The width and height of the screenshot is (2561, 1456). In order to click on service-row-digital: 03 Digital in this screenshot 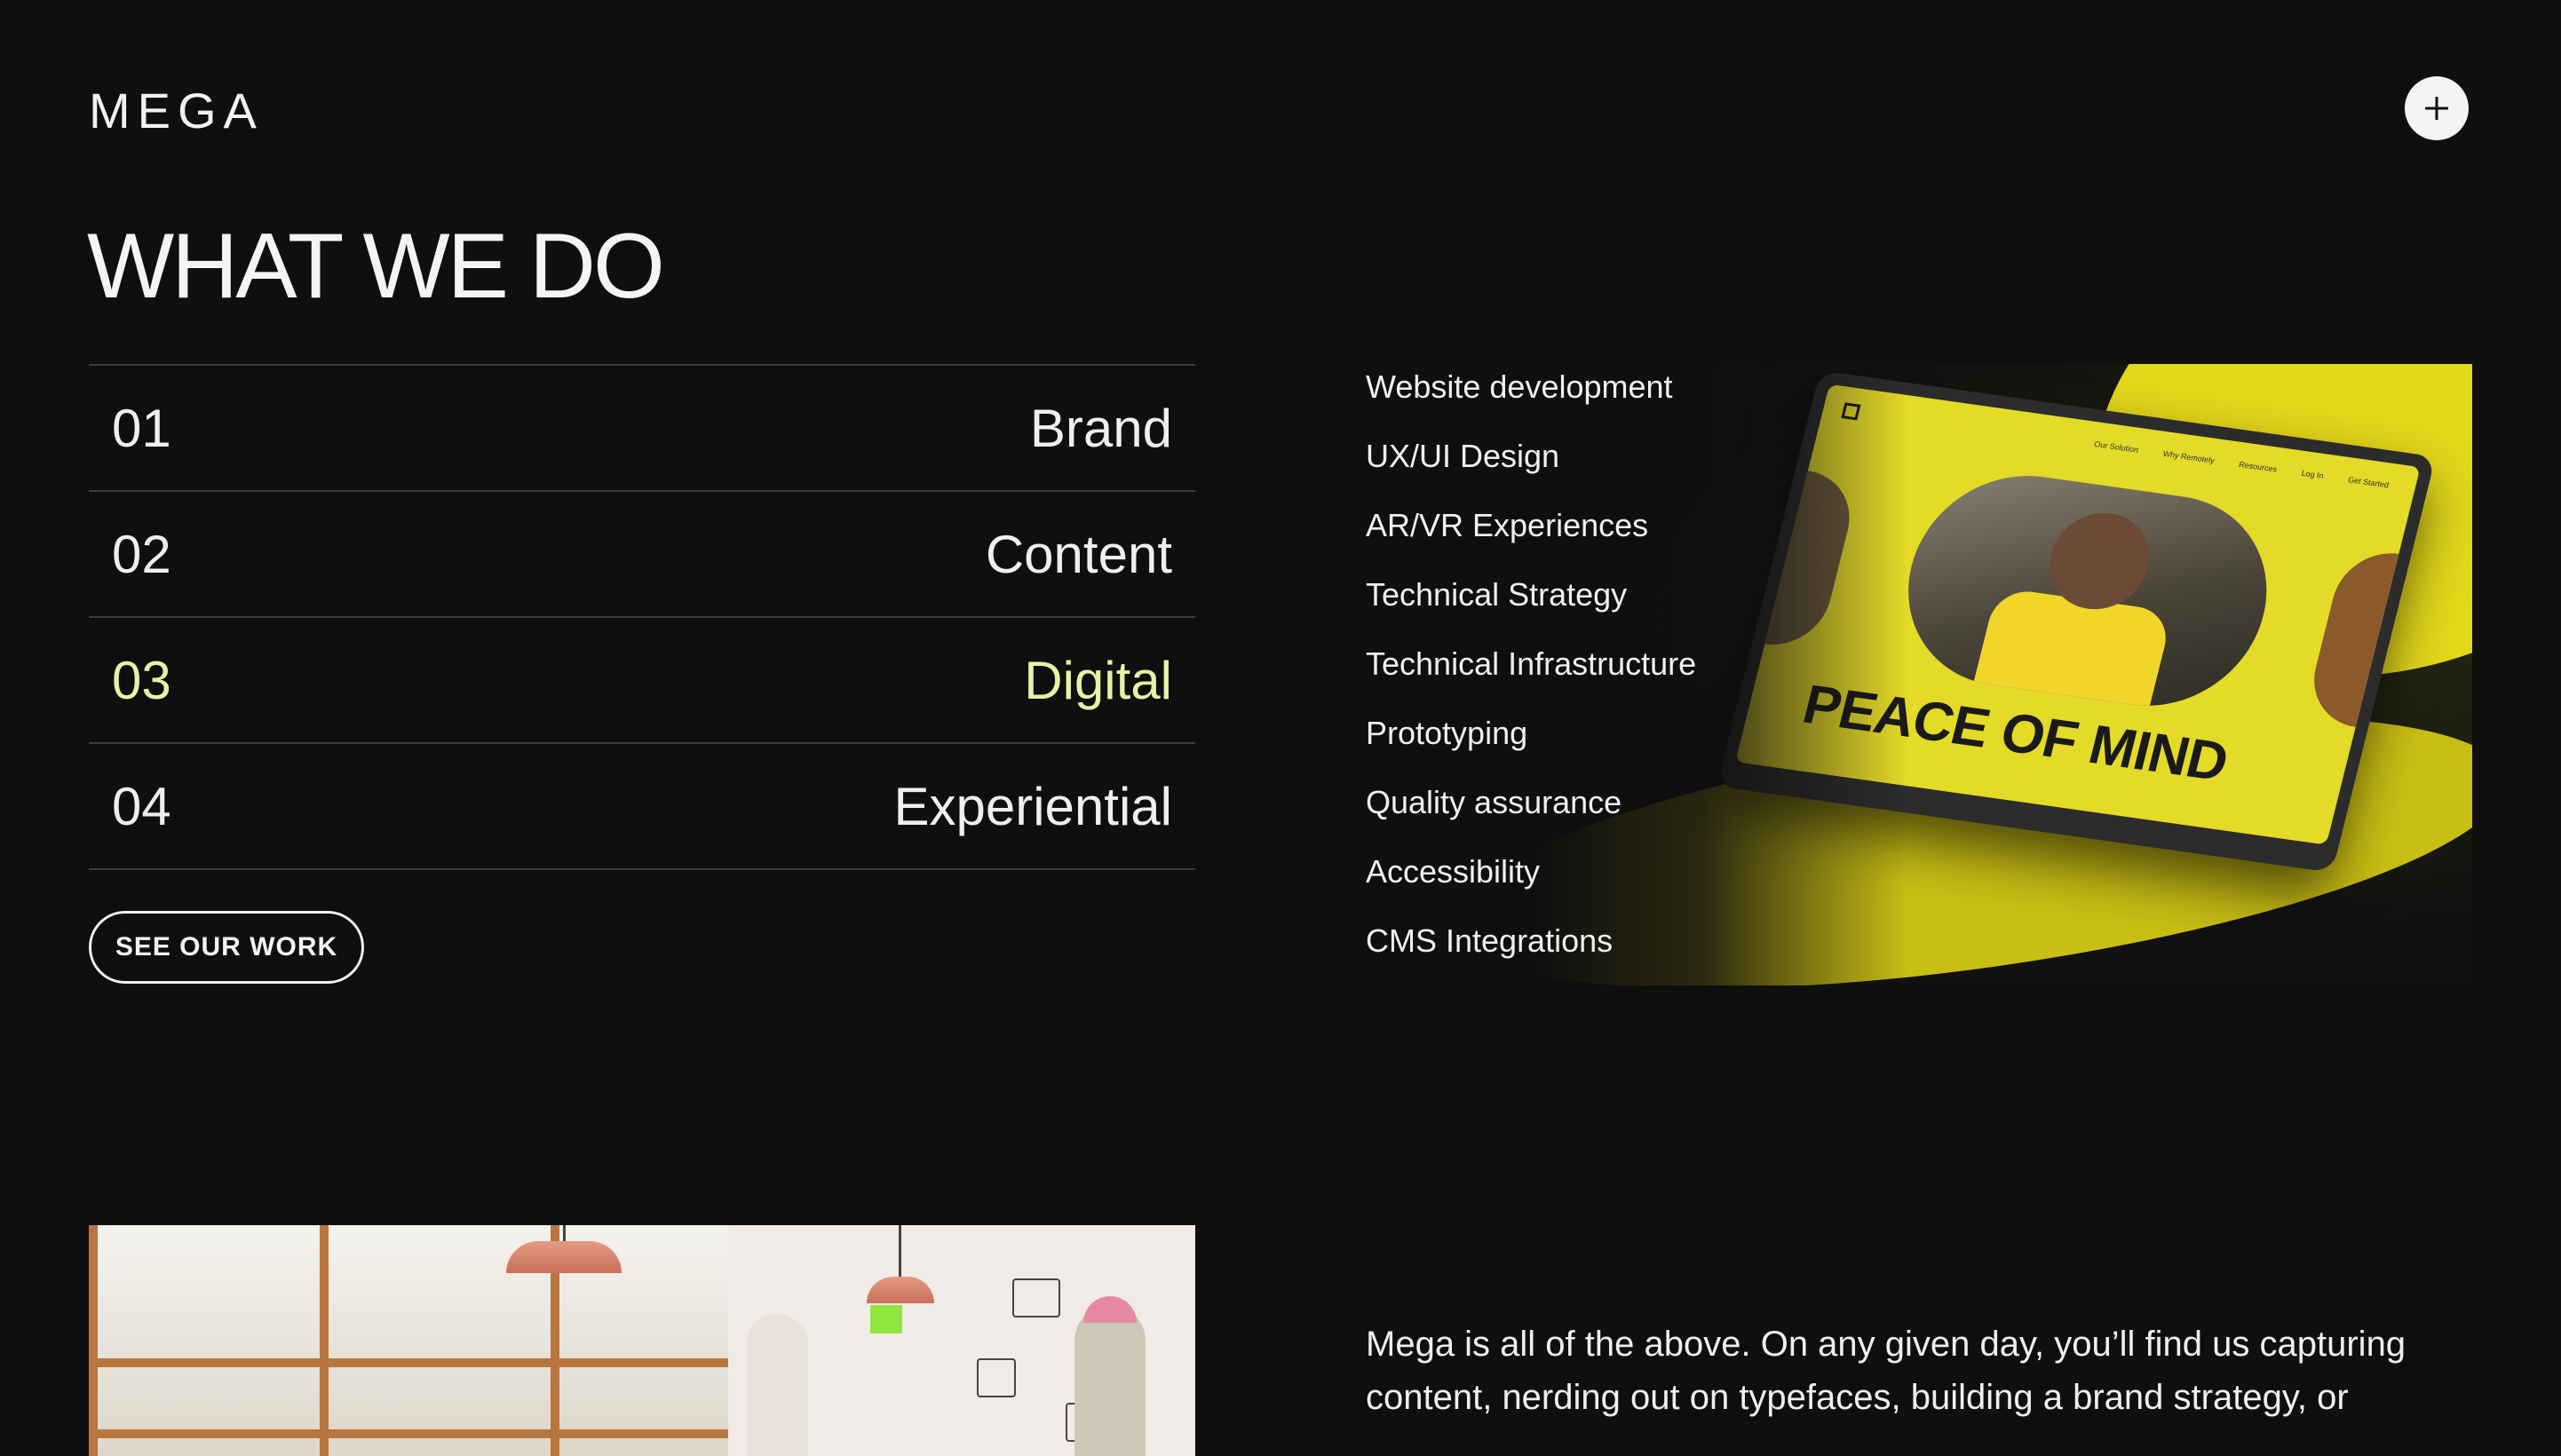, I will do `click(642, 681)`.